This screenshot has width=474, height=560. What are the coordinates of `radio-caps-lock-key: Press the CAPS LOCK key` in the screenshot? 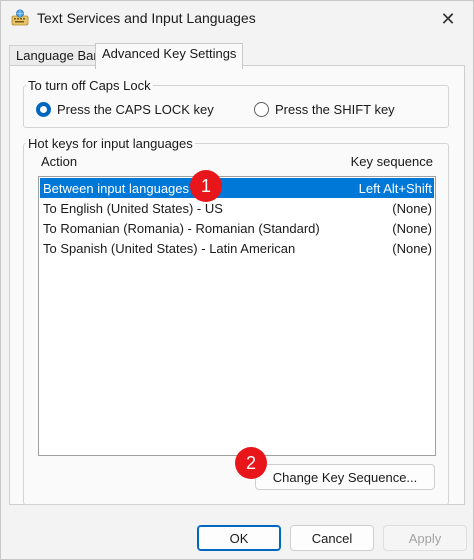 It's located at (125, 109).